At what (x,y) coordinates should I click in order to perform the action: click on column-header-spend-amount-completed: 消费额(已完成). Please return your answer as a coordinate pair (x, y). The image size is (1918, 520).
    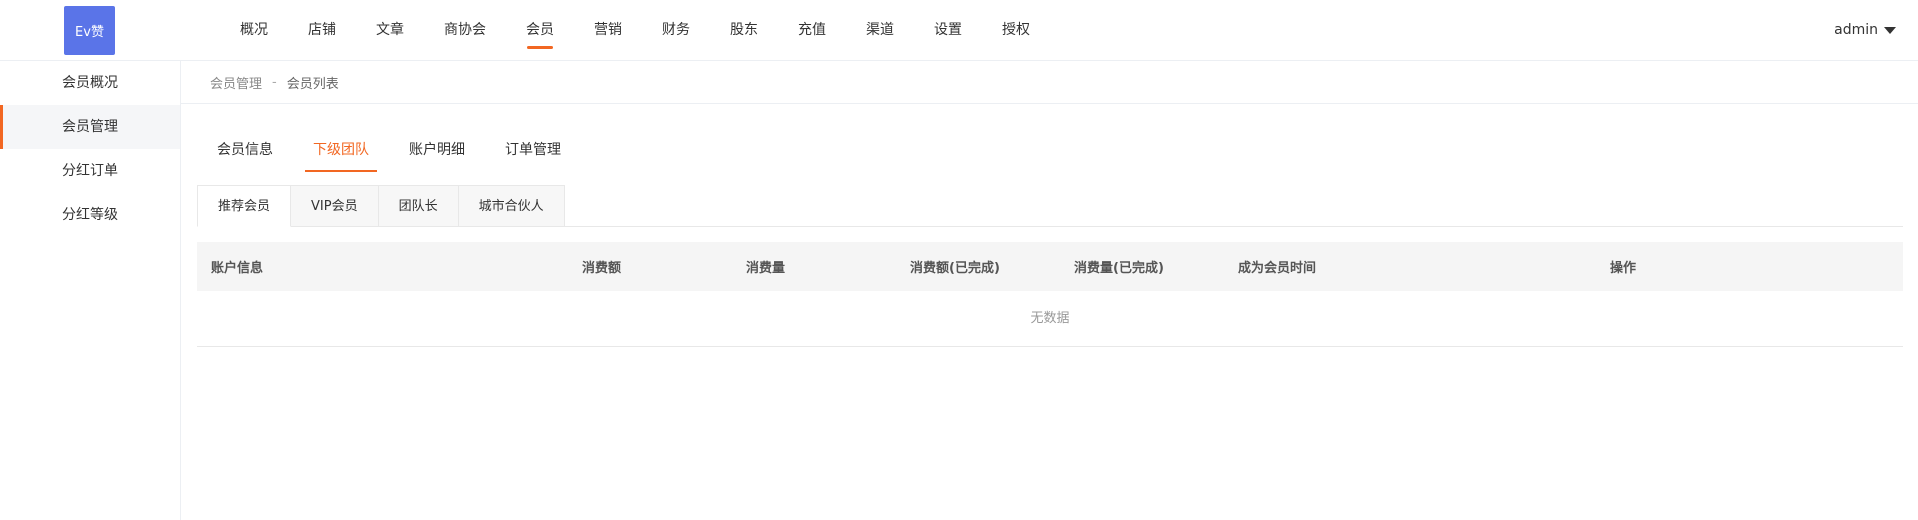
    Looking at the image, I should click on (955, 268).